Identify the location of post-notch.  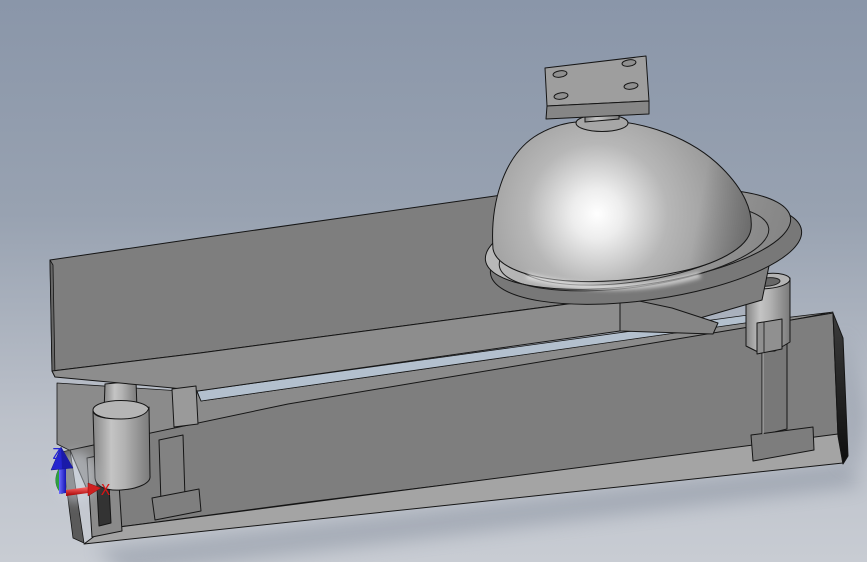
(769, 336).